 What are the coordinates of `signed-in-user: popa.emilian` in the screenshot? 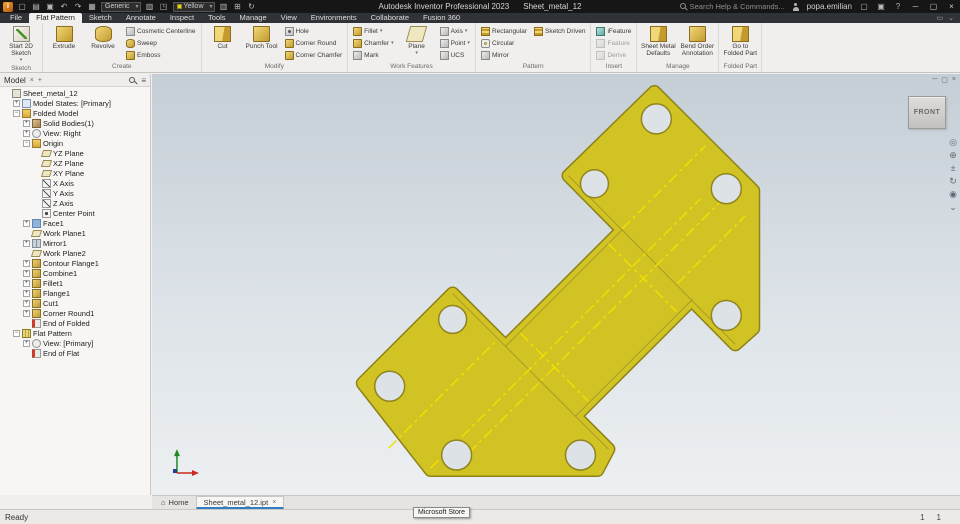 It's located at (829, 6).